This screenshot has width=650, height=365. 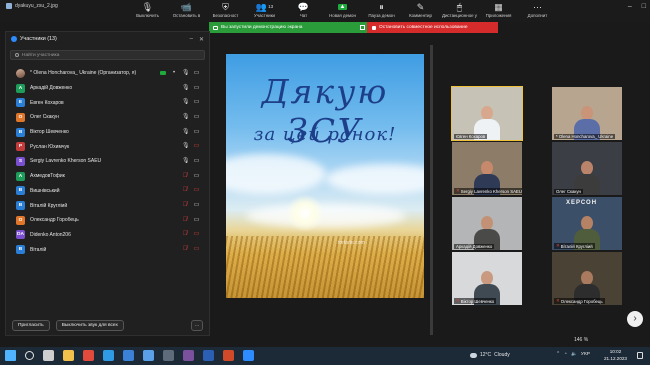 What do you see at coordinates (558, 354) in the screenshot?
I see `tray-expand-icon: ⌃` at bounding box center [558, 354].